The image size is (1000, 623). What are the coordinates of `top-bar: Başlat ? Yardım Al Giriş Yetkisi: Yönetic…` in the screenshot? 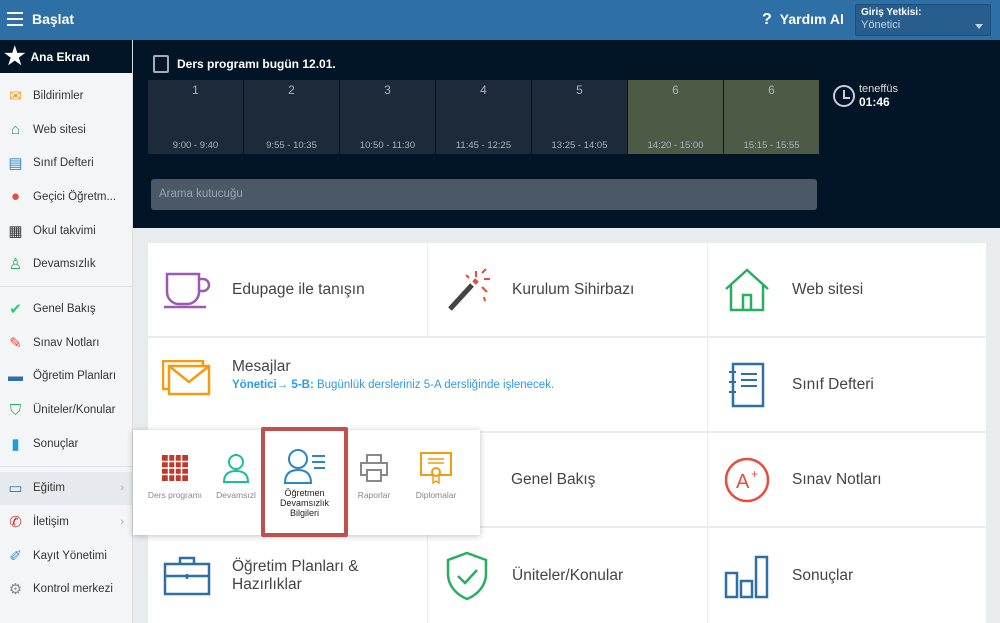 It's located at (500, 20).